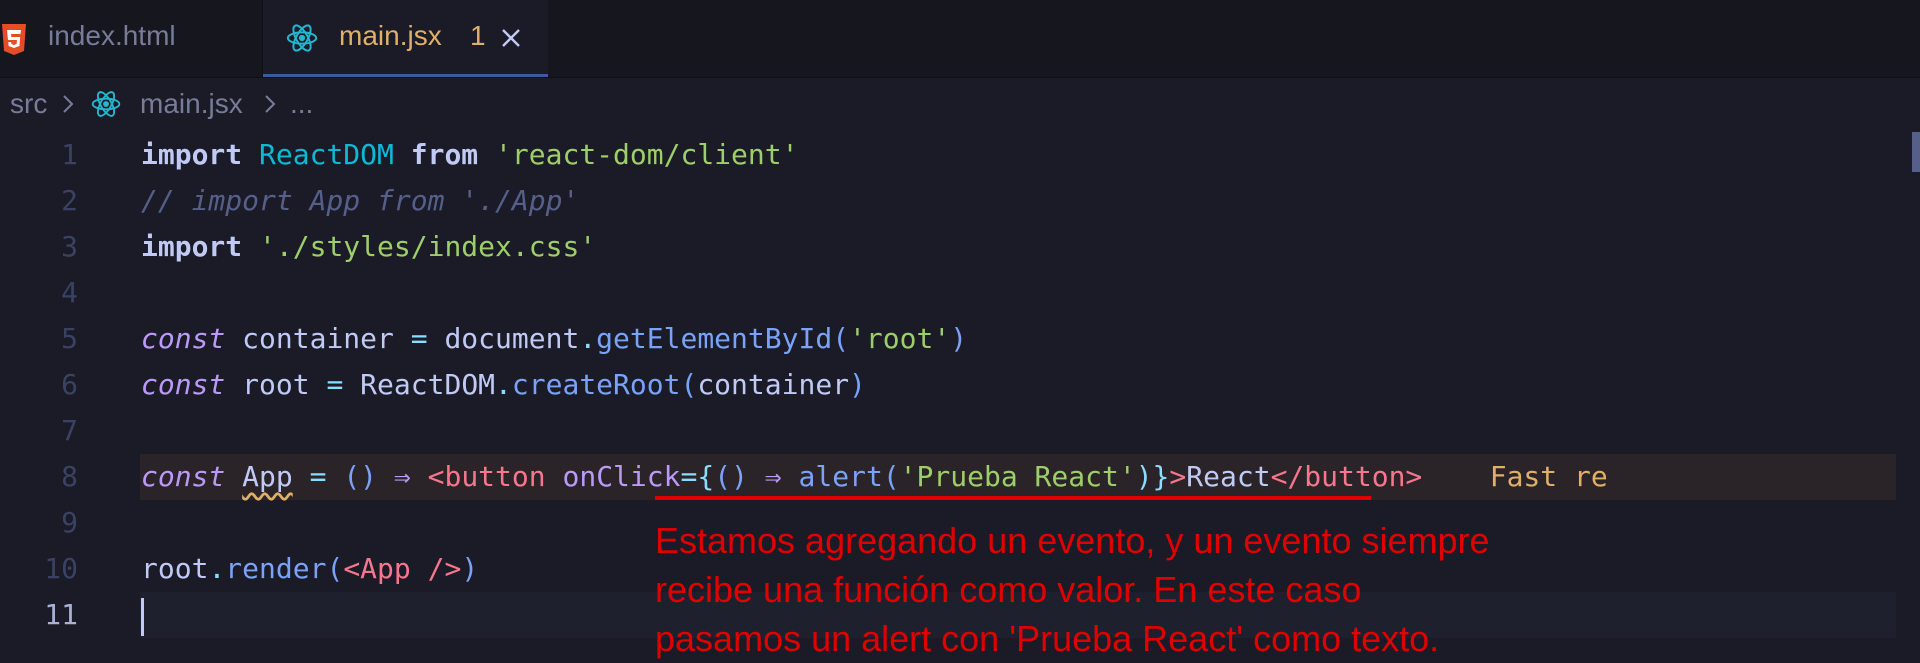 This screenshot has height=663, width=1920. I want to click on text-cursor, so click(142, 617).